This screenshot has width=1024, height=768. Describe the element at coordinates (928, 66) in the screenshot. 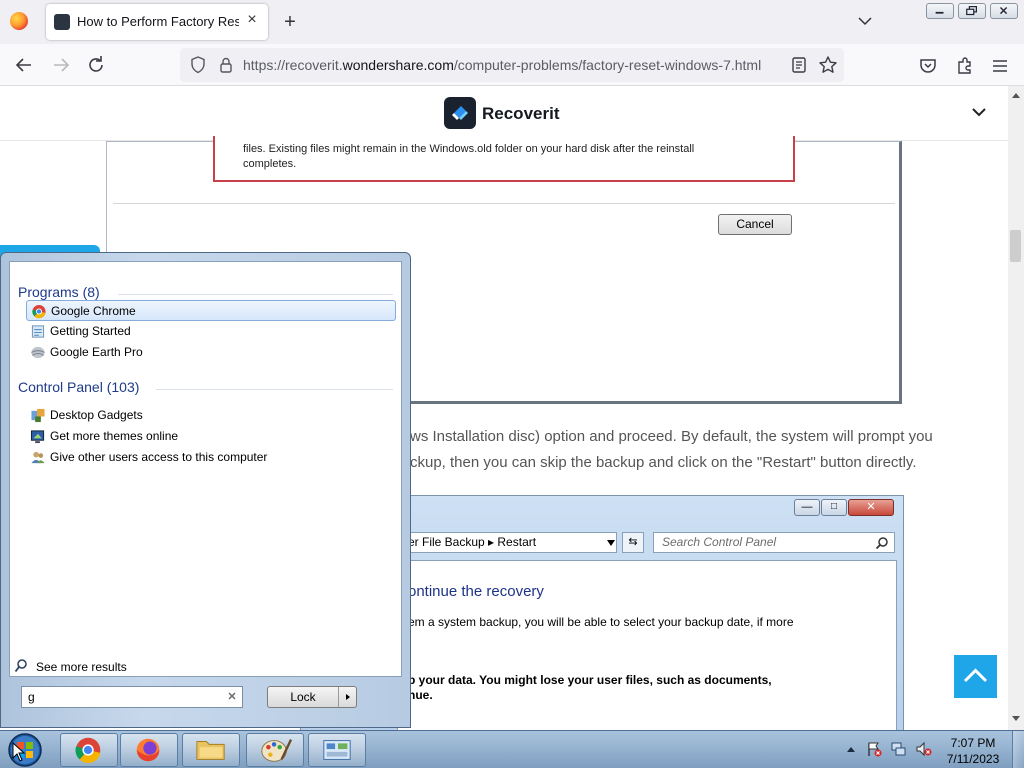

I see `pocket-icon` at that location.